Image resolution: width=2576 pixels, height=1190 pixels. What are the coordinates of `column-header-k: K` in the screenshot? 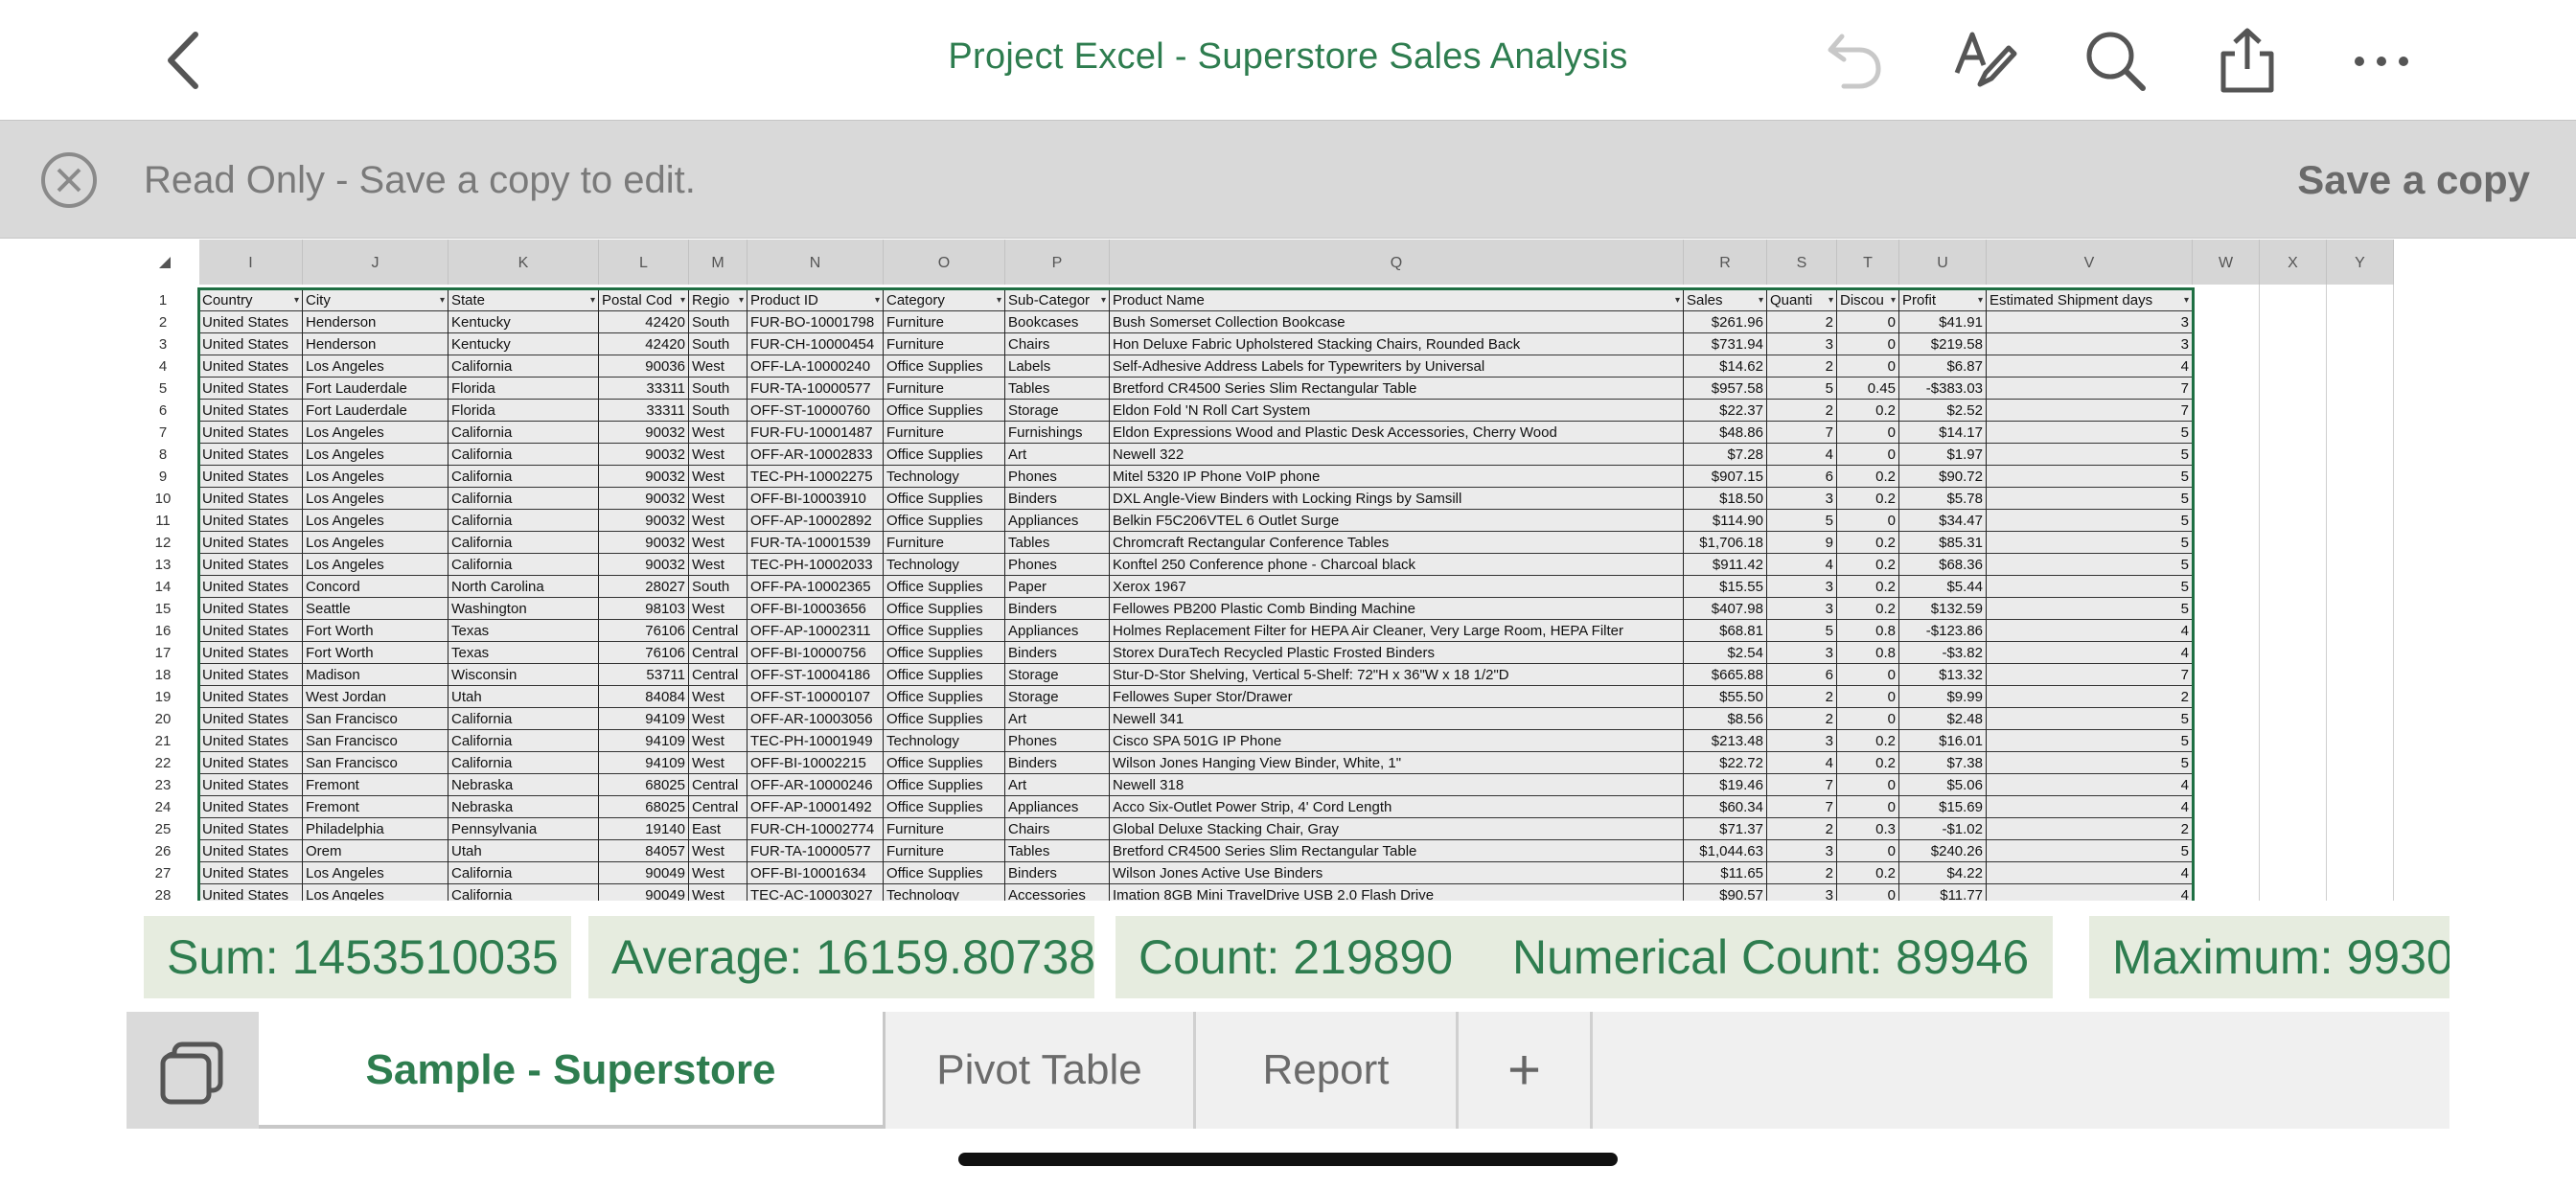 It's located at (523, 263).